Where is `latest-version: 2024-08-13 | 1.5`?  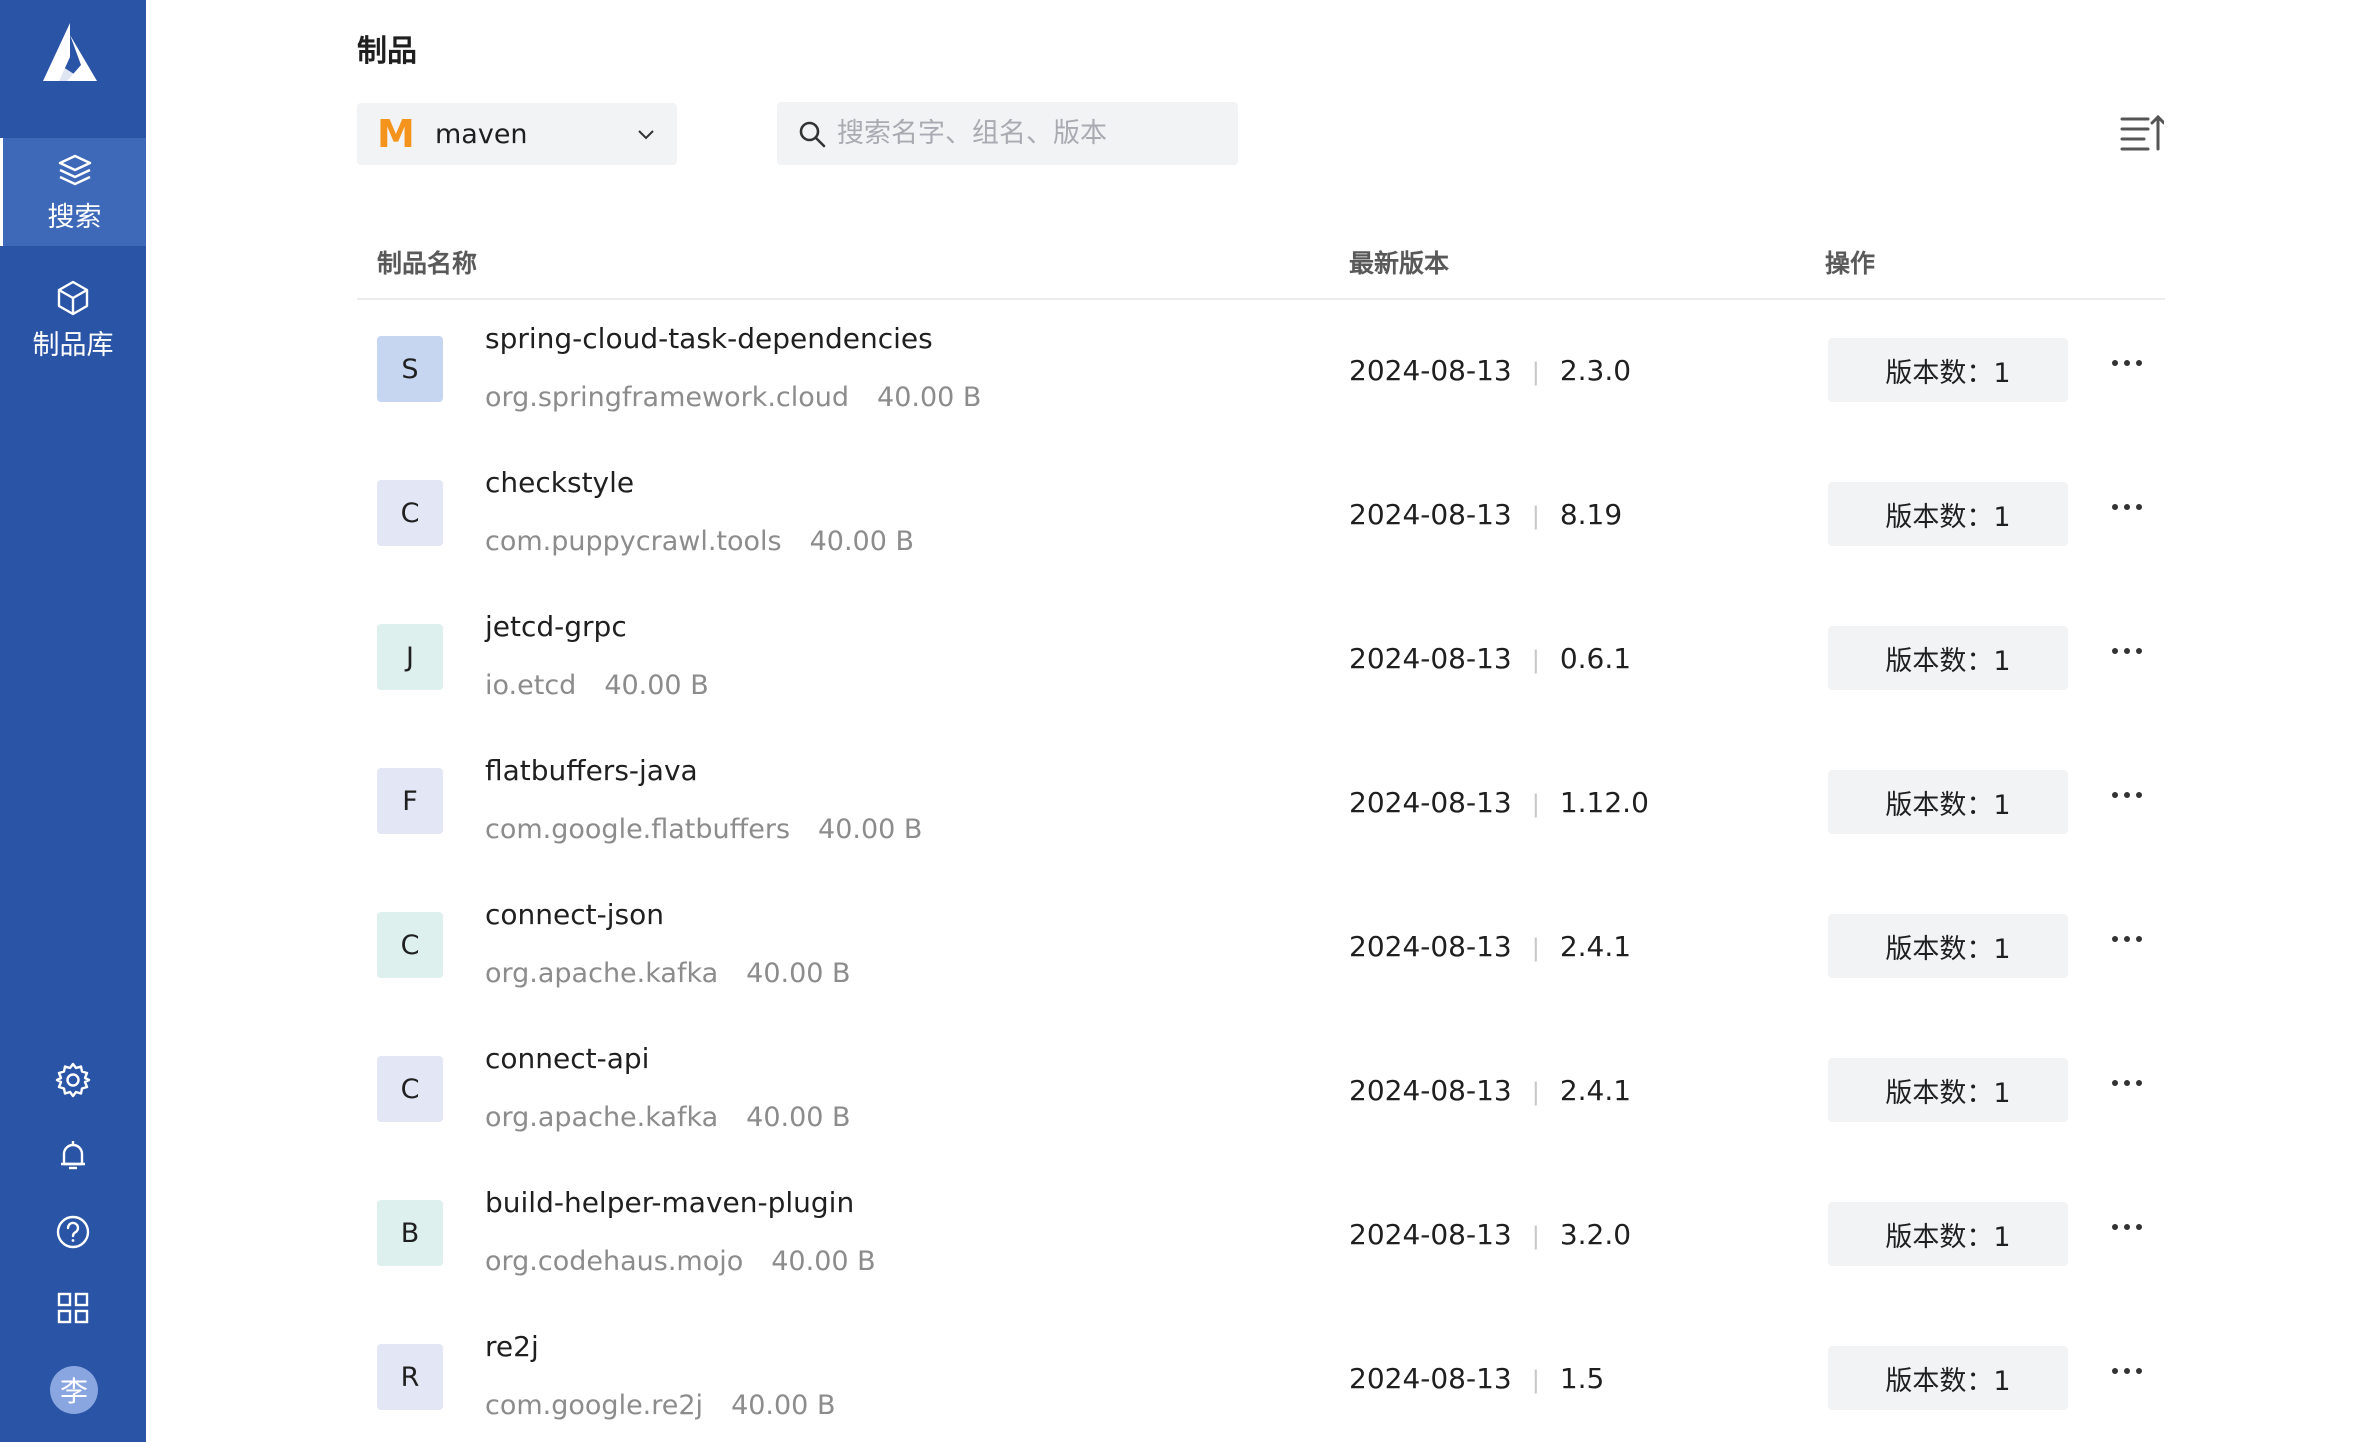
latest-version: 2024-08-13 | 1.5 is located at coordinates (1476, 1378).